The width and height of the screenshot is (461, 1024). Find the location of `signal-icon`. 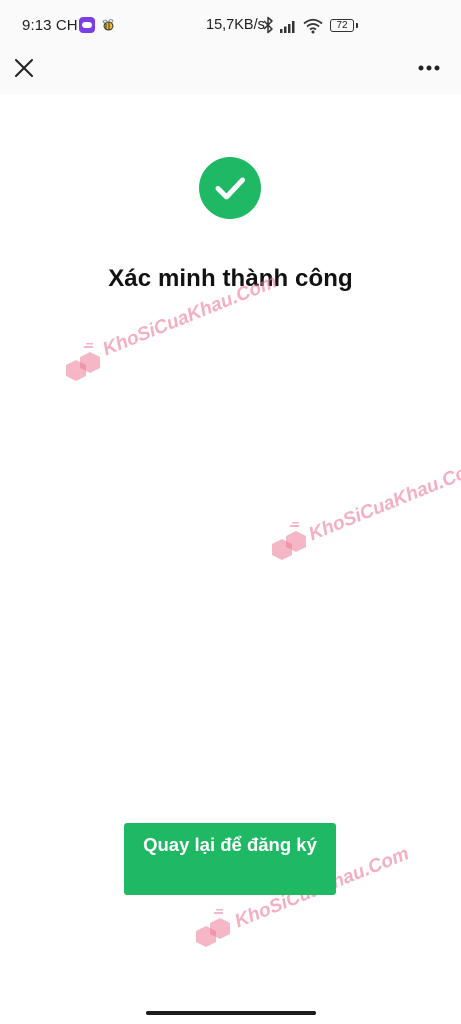

signal-icon is located at coordinates (287, 27).